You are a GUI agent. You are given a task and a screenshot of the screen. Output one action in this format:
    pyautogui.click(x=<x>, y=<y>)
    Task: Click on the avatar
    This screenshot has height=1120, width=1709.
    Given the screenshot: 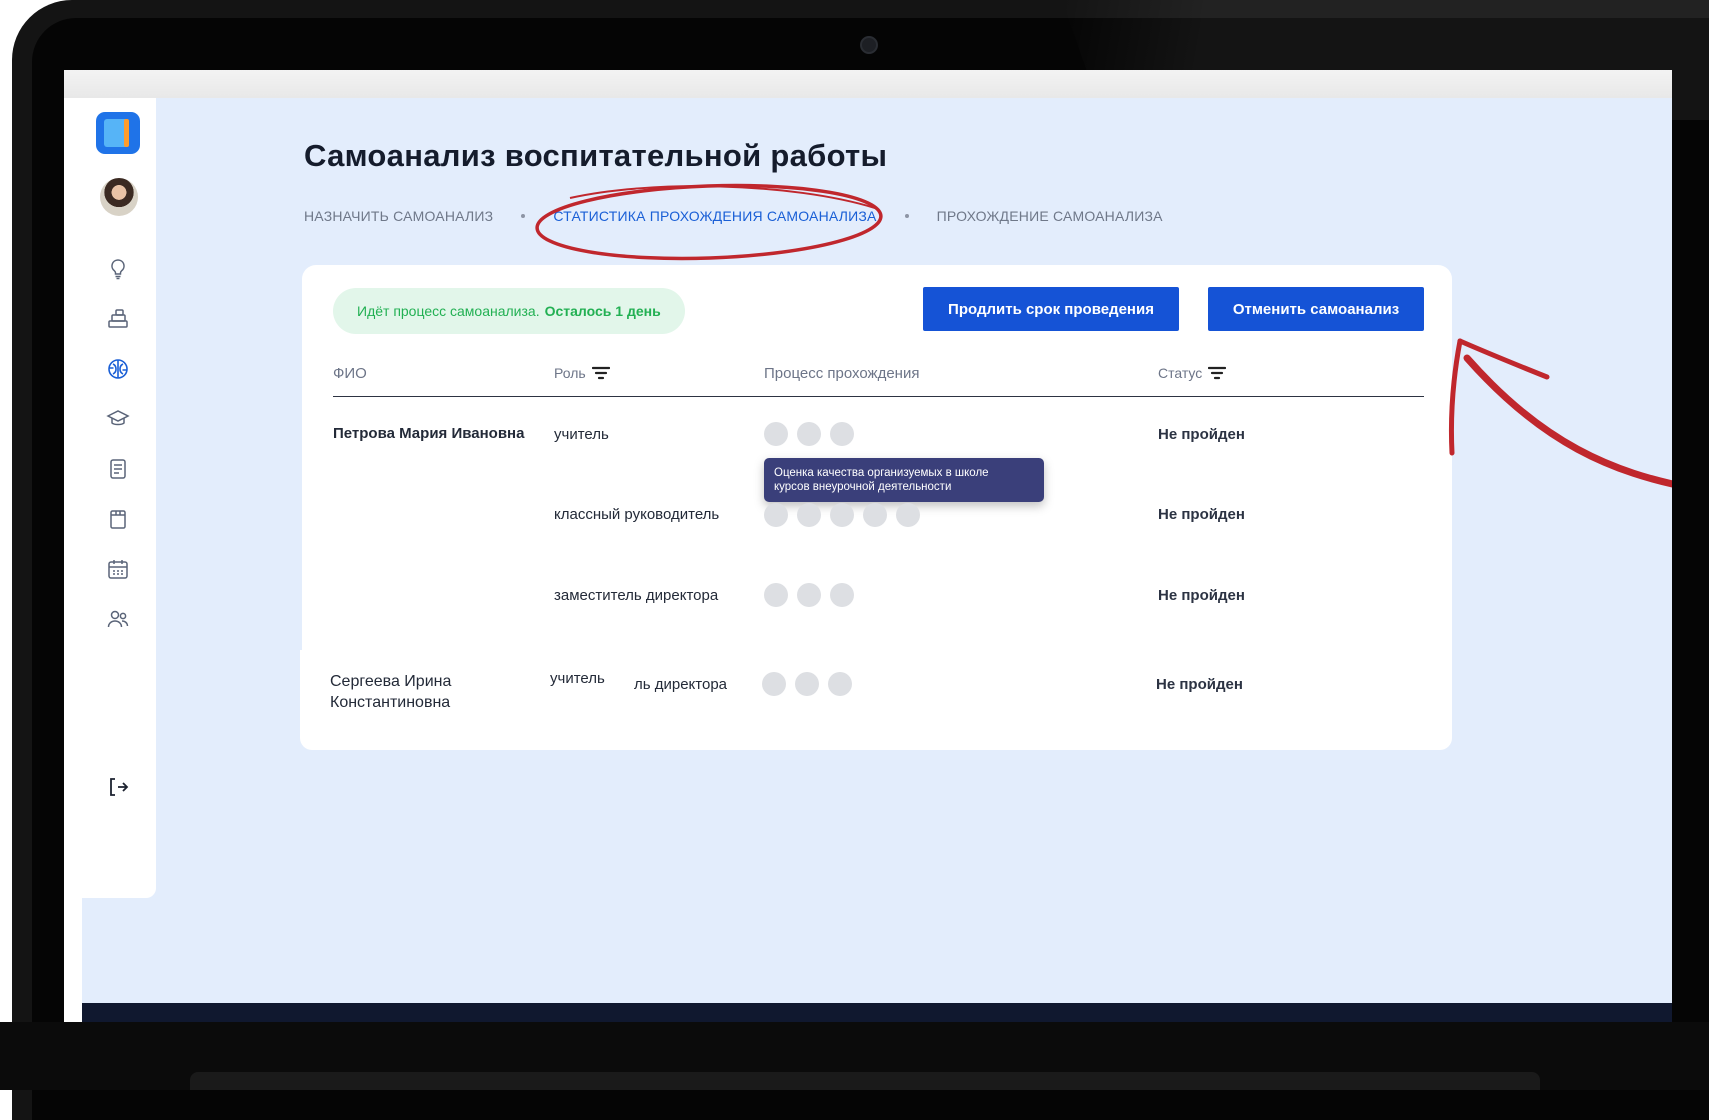 What is the action you would take?
    pyautogui.click(x=119, y=197)
    